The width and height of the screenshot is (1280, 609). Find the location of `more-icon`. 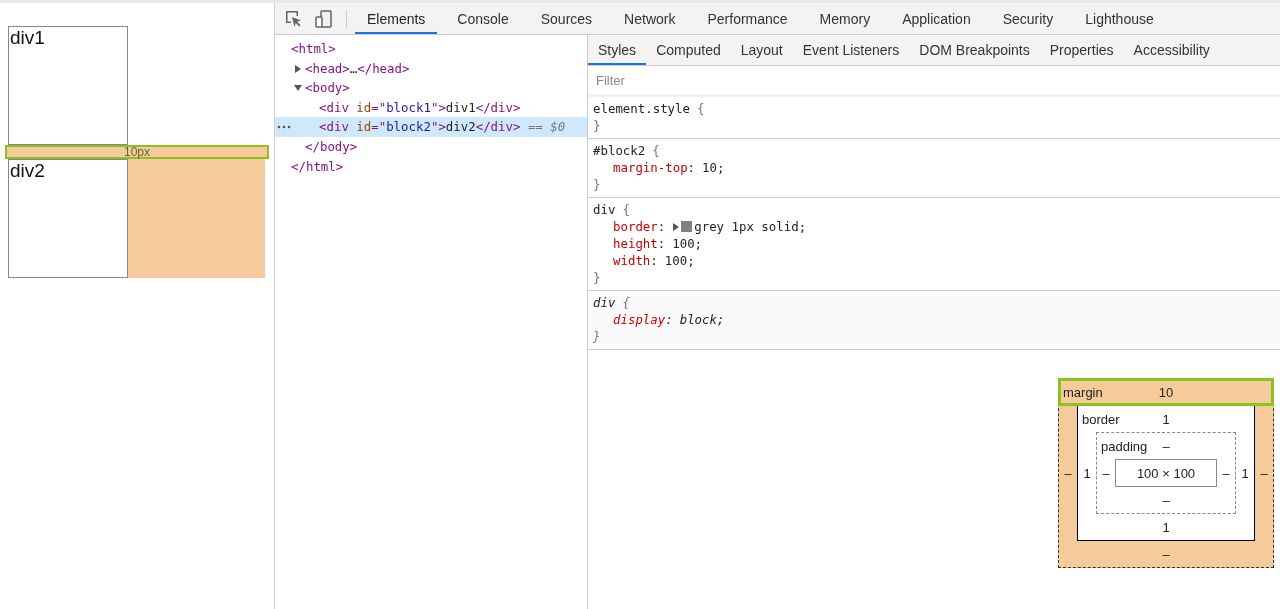

more-icon is located at coordinates (284, 127).